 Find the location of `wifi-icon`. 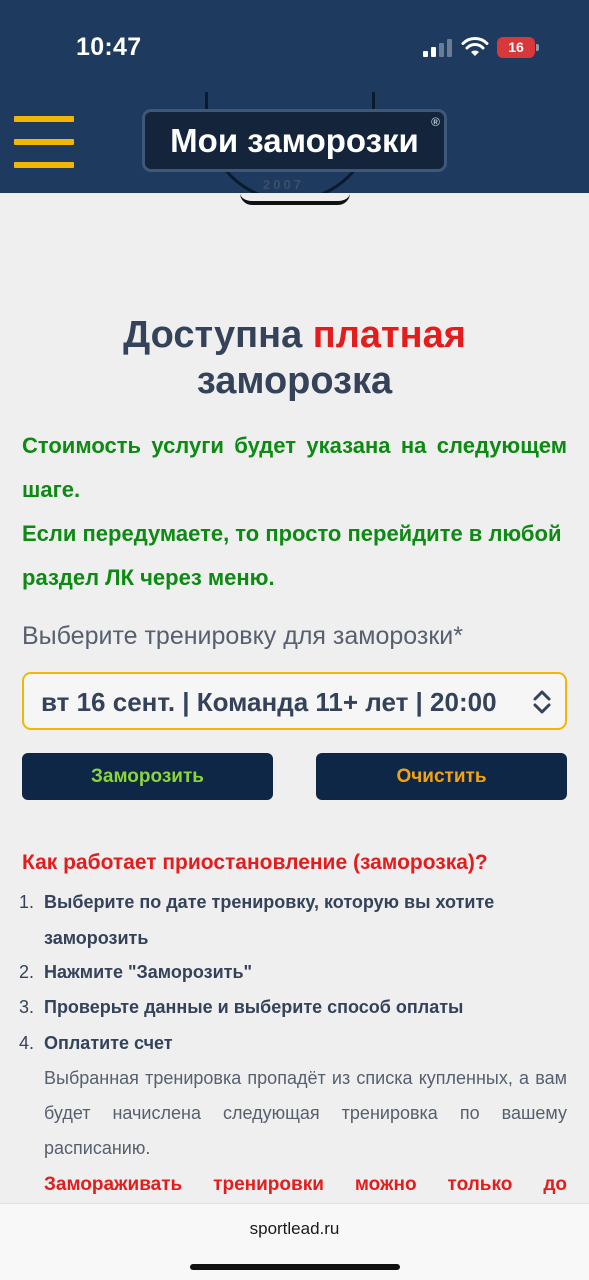

wifi-icon is located at coordinates (475, 46).